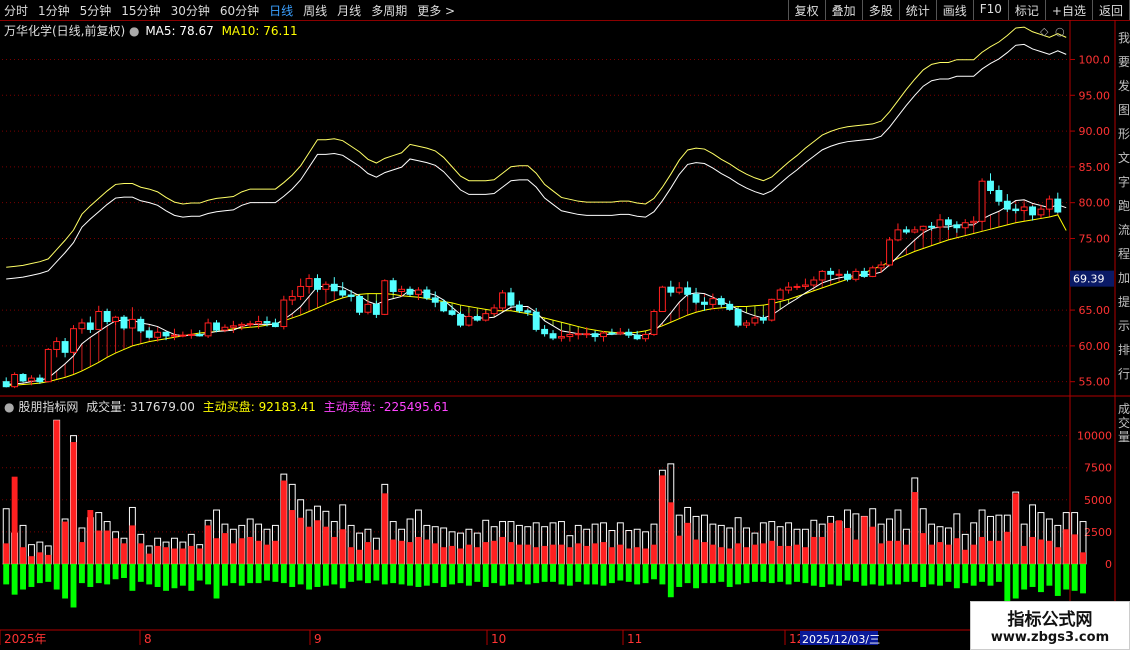 The width and height of the screenshot is (1130, 650). What do you see at coordinates (1095, 167) in the screenshot?
I see `price-tick-label: 85.00` at bounding box center [1095, 167].